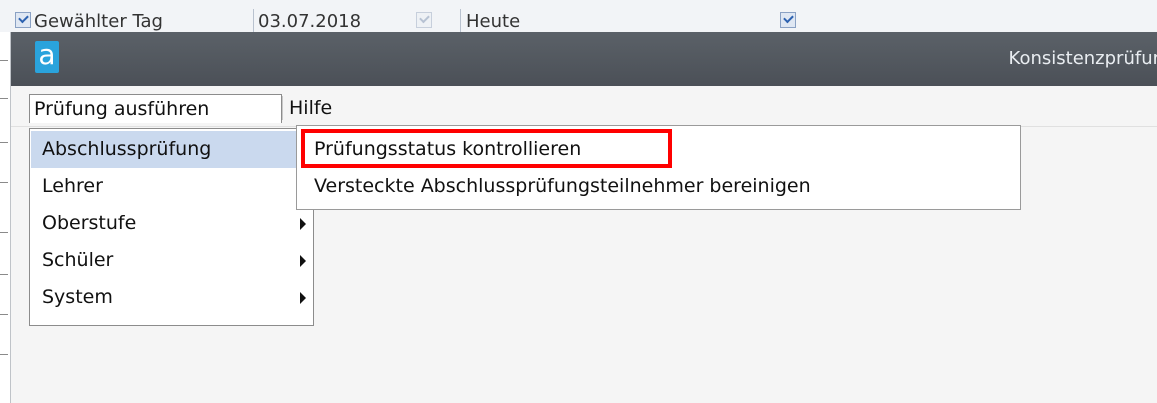 The height and width of the screenshot is (403, 1157). What do you see at coordinates (155, 108) in the screenshot?
I see `menu-pruefung-ausfuehren: Prüfung ausführen` at bounding box center [155, 108].